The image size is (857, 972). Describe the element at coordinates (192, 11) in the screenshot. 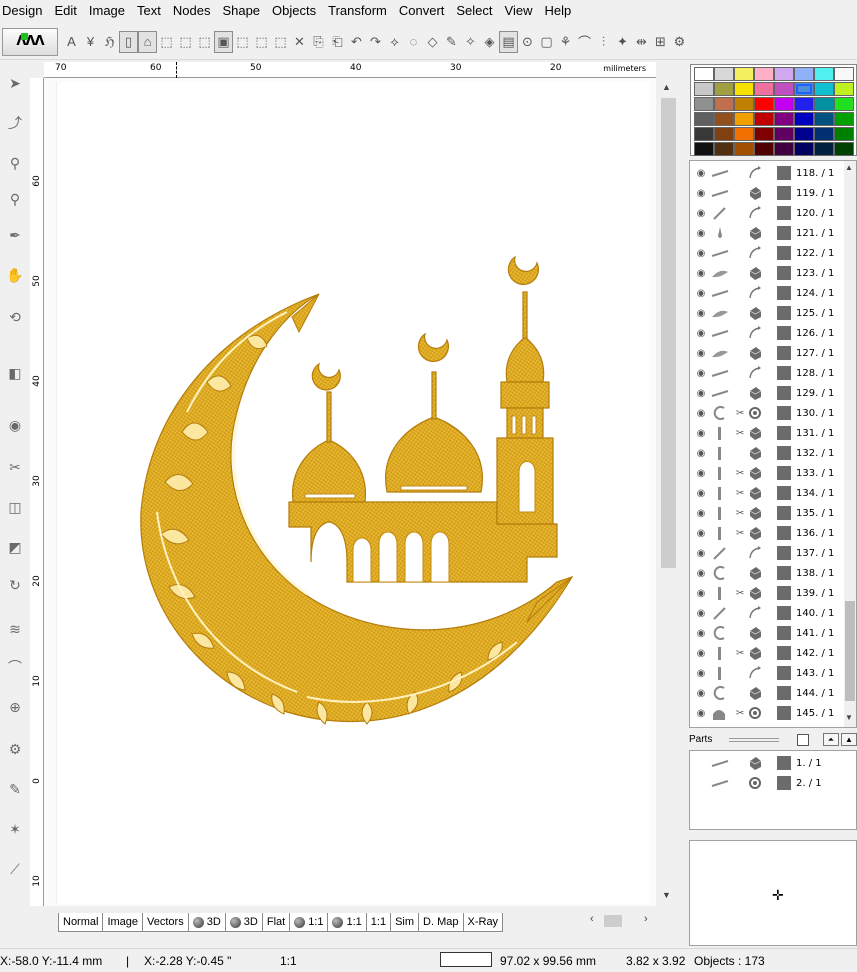

I see `menu-nodes: Nodes` at that location.